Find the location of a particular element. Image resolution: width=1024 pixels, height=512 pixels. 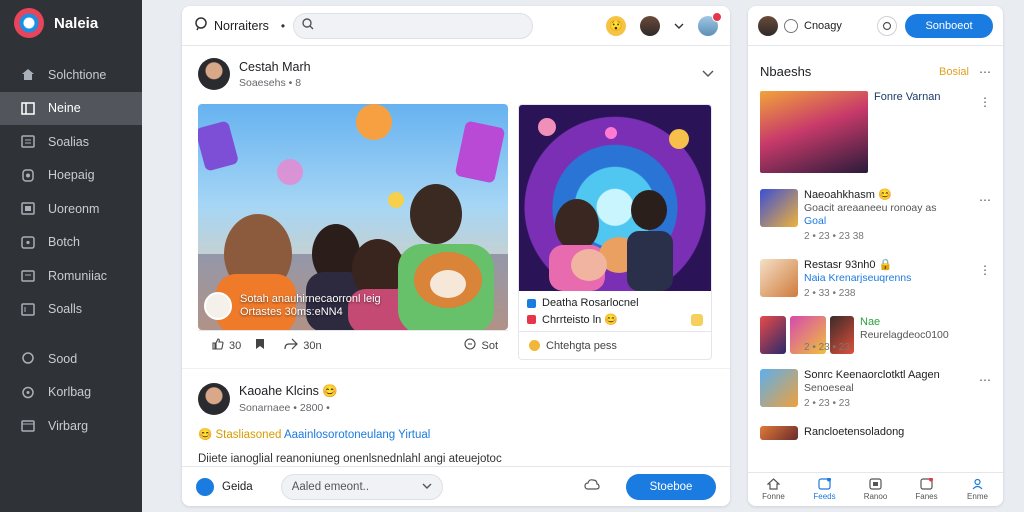

sidebar-item-label: Korlbag is located at coordinates (70, 392).